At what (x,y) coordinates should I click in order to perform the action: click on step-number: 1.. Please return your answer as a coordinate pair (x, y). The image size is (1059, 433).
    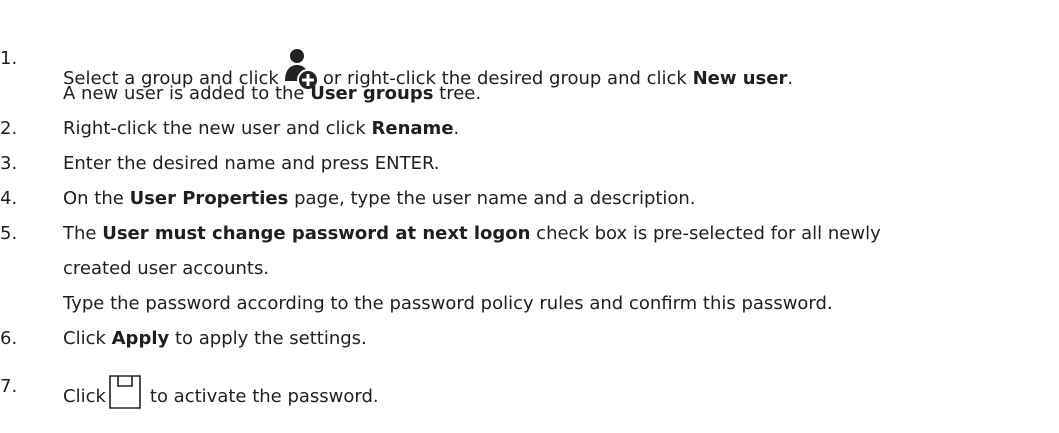
    Looking at the image, I should click on (9, 58).